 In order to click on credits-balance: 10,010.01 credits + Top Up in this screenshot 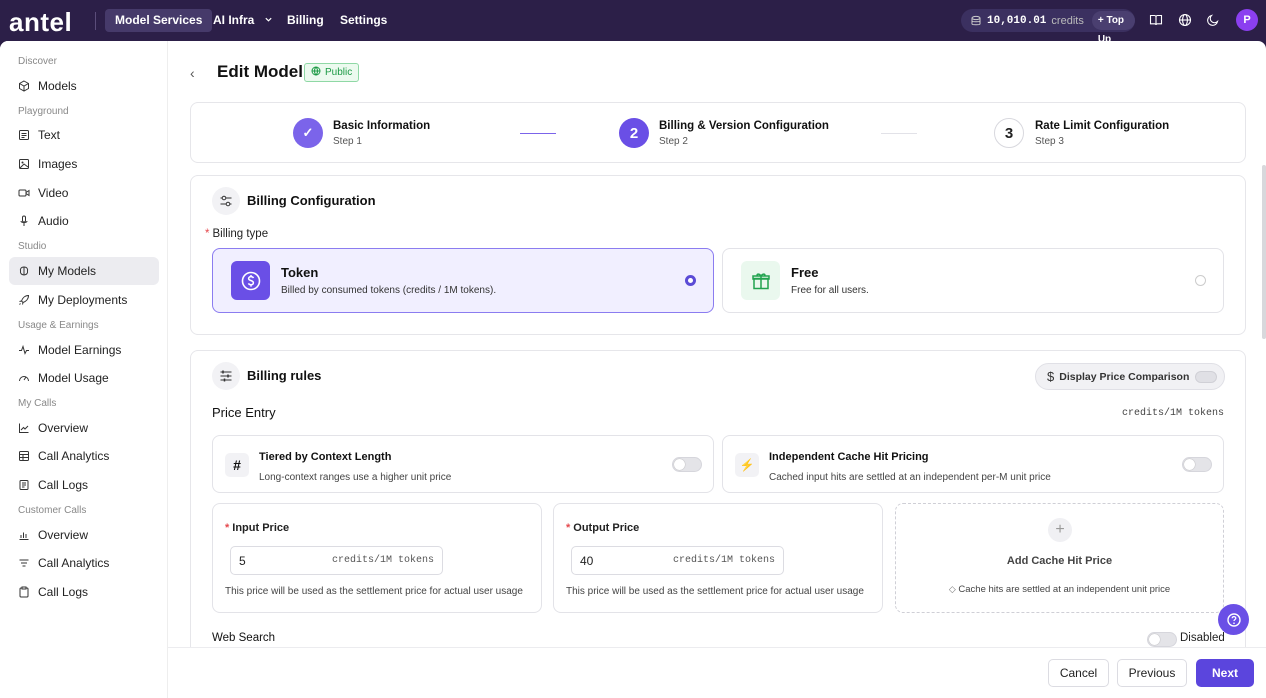, I will do `click(1048, 27)`.